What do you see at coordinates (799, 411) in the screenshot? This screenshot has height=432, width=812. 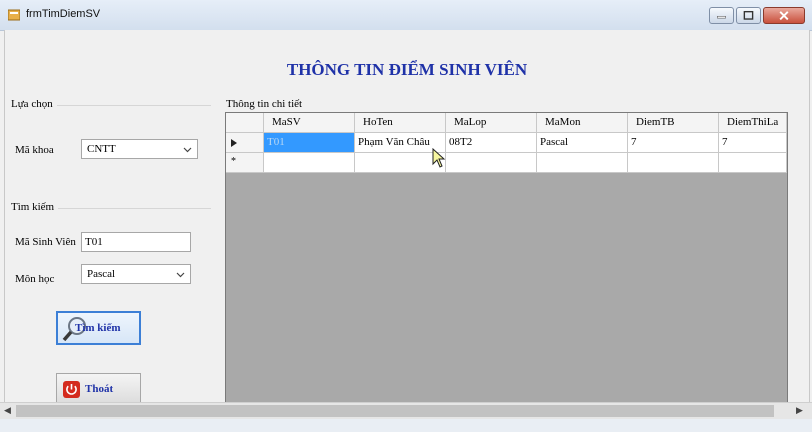 I see `scroll-right-icon: ▶` at bounding box center [799, 411].